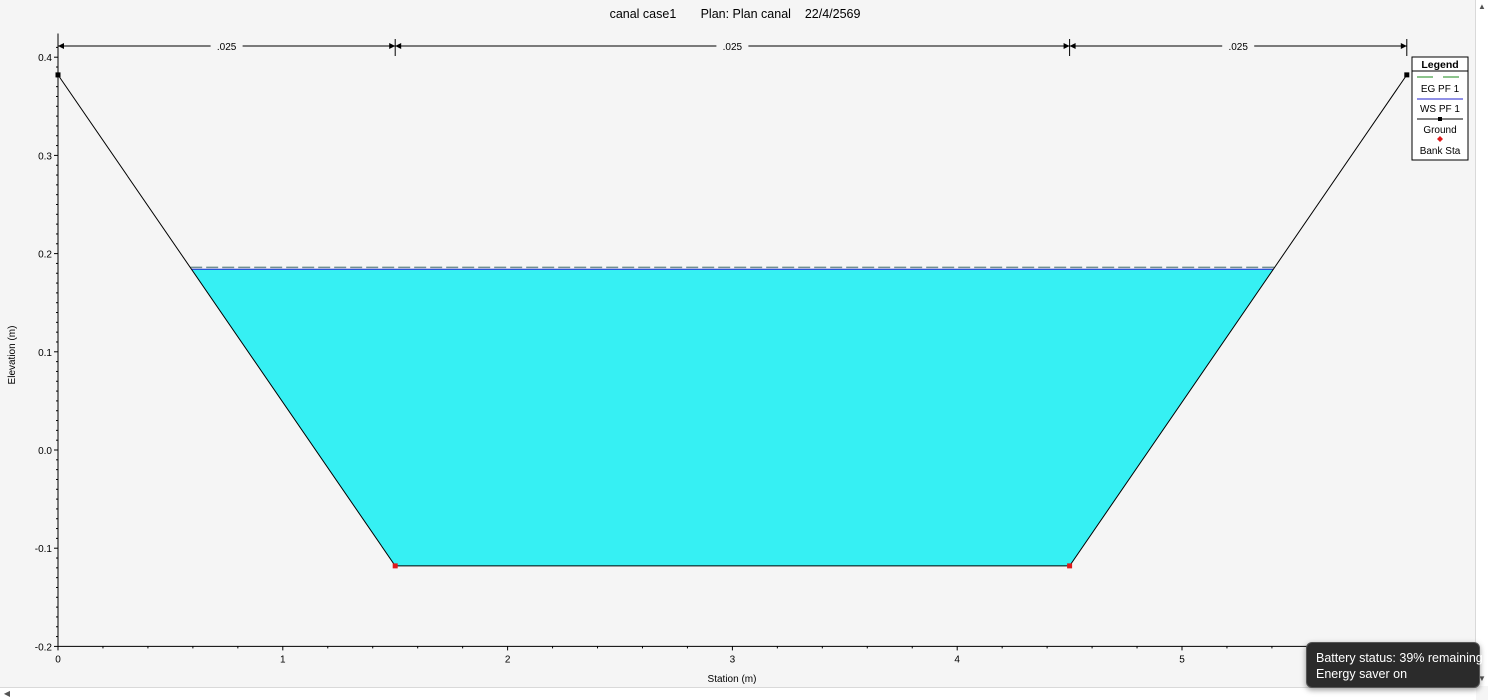  Describe the element at coordinates (738, 693) in the screenshot. I see `horizontal-scrollbar: ◀` at that location.